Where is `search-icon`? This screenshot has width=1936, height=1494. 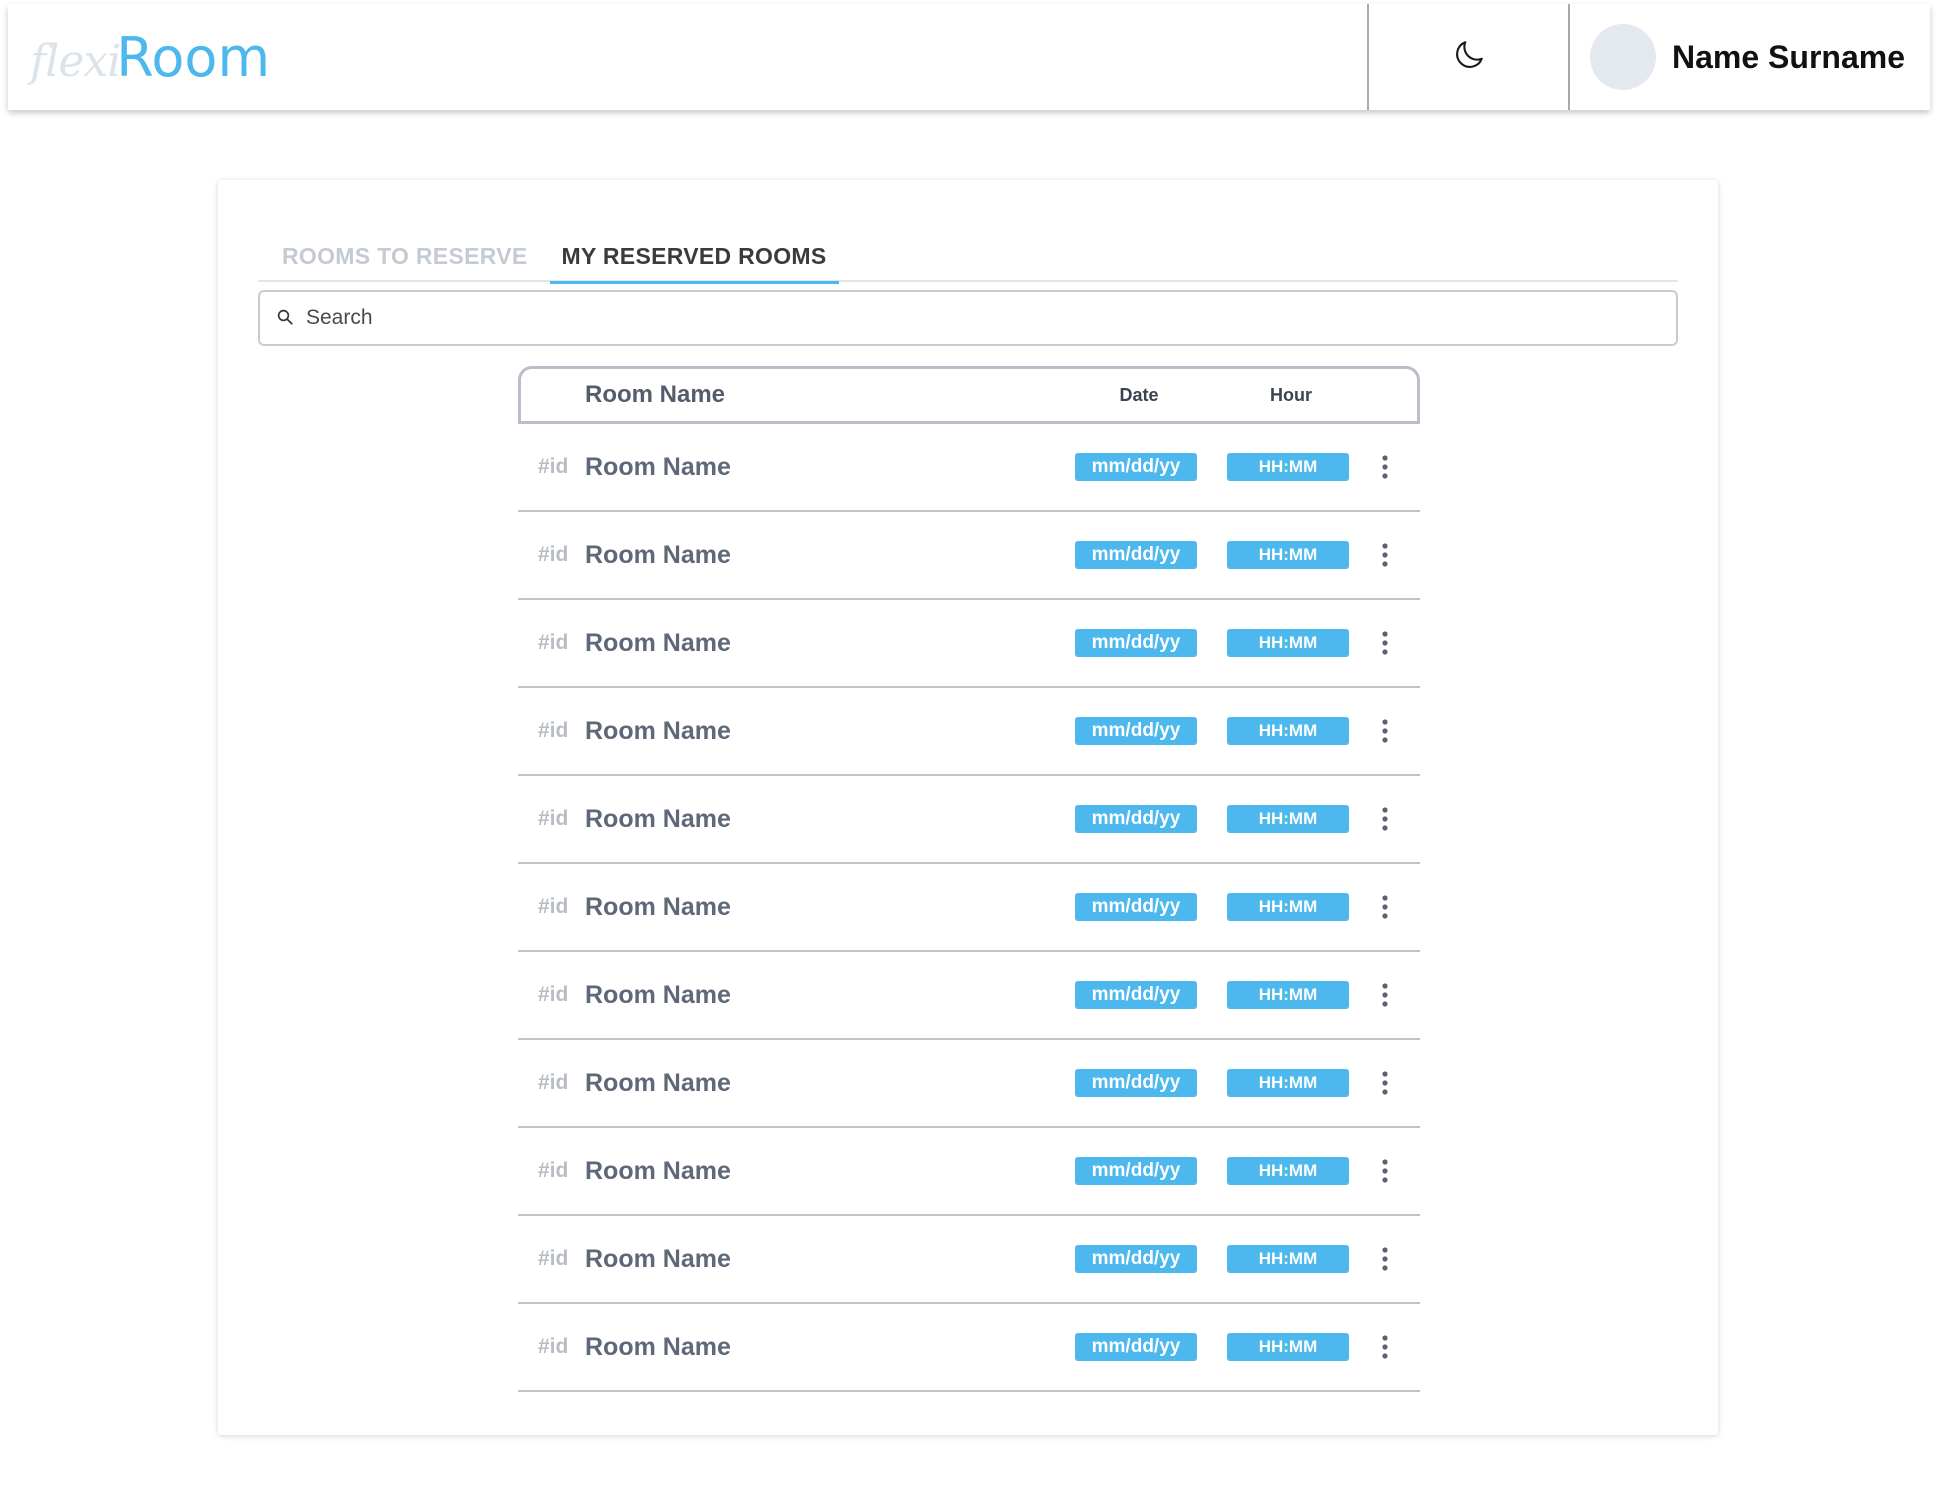 search-icon is located at coordinates (286, 318).